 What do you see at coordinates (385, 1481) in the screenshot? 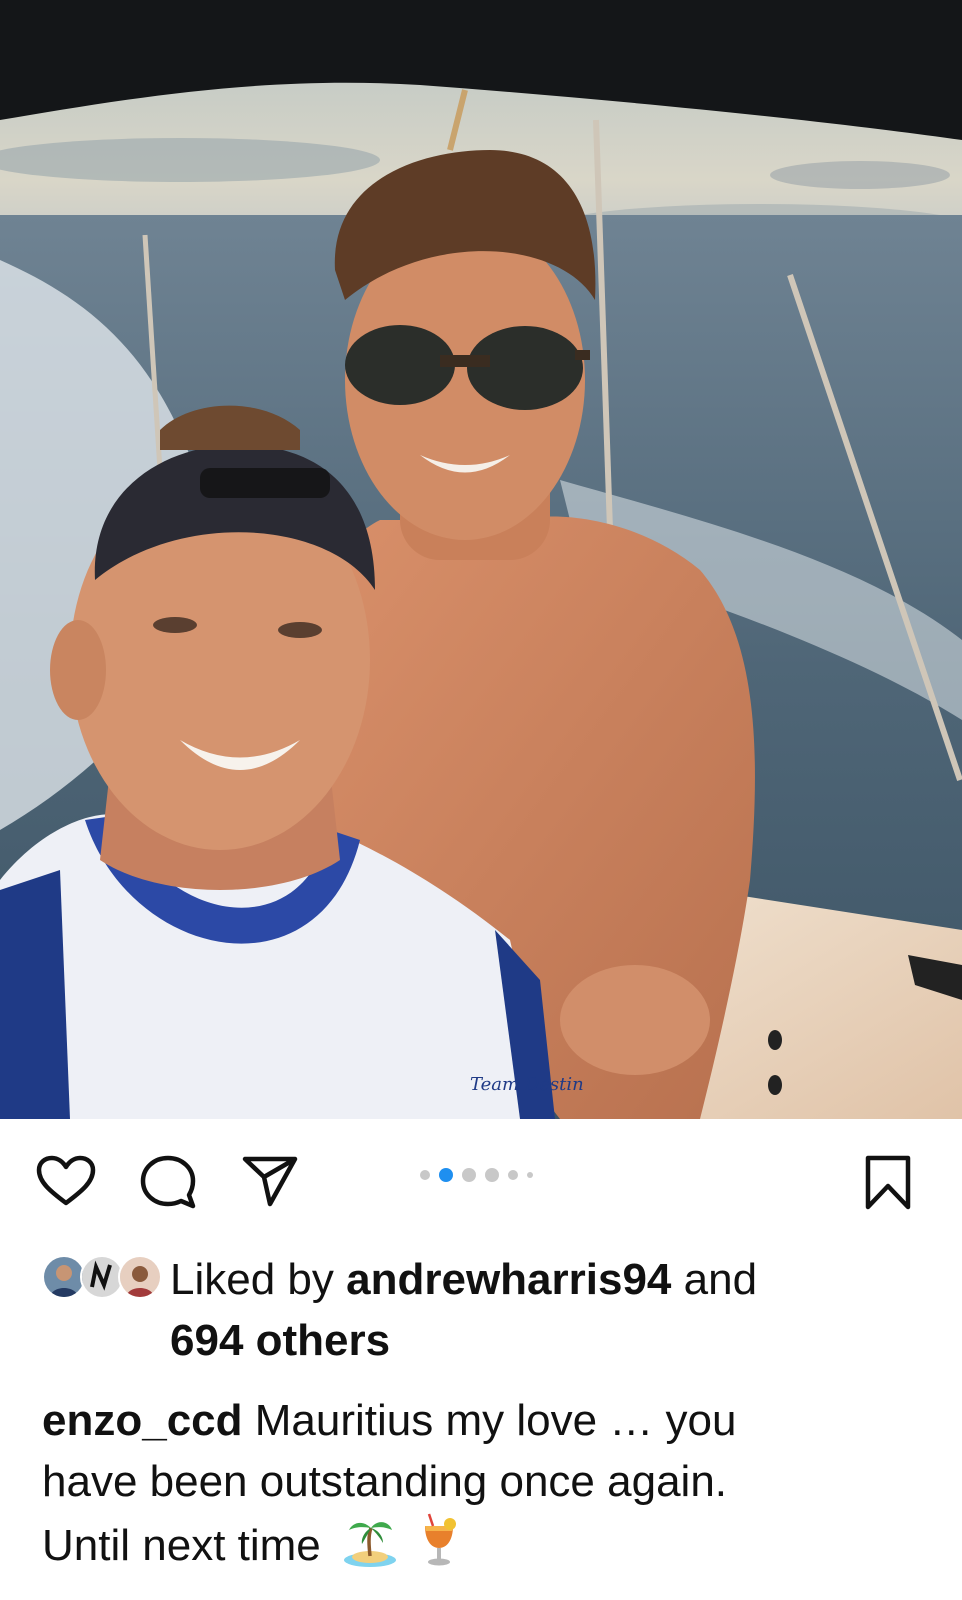
I see `caption-line-2: have been outstanding once again.` at bounding box center [385, 1481].